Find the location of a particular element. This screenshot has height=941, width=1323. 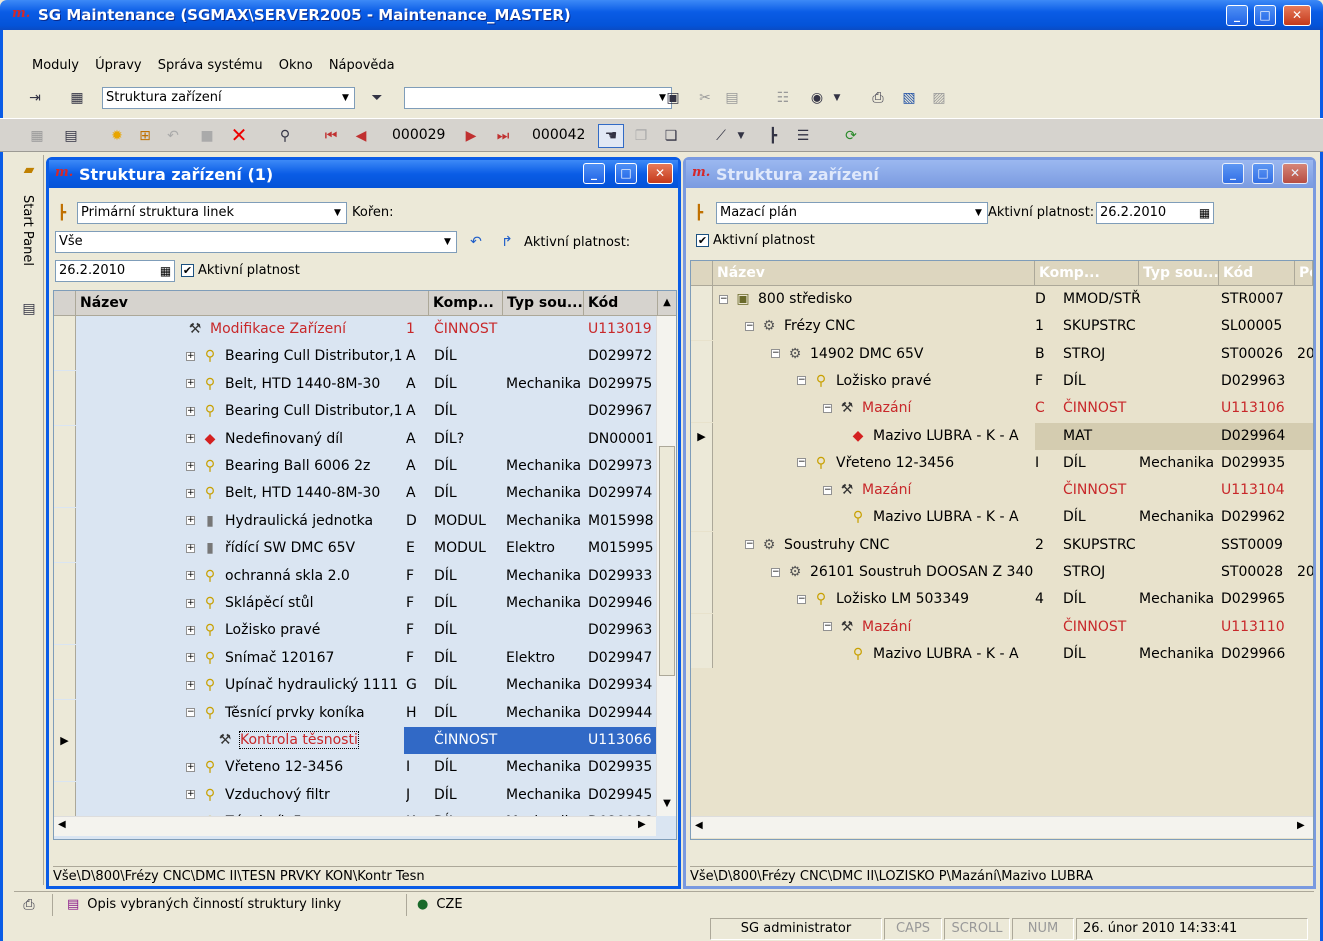

print-icon: ⎙ is located at coordinates (878, 98).